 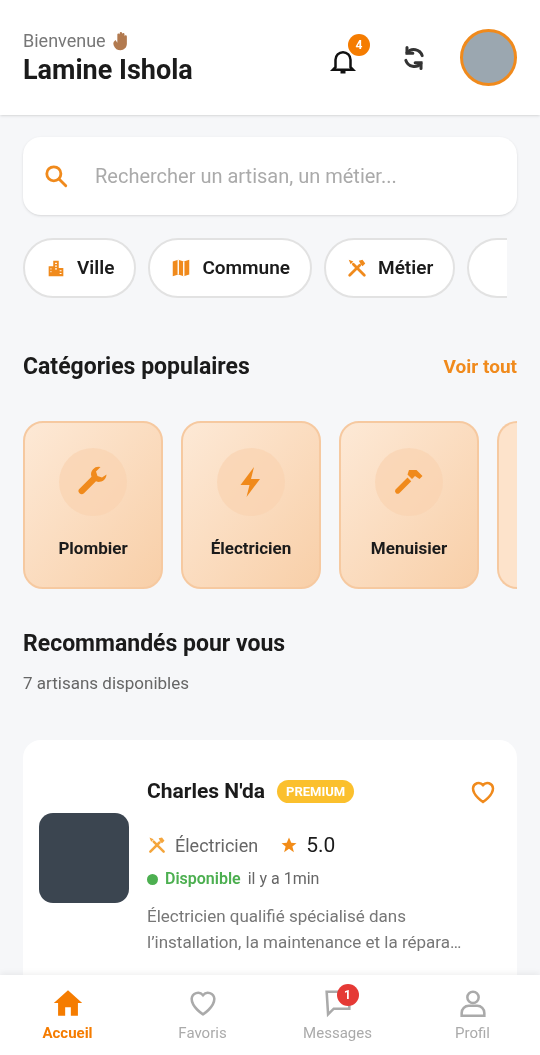 I want to click on category-card: Menuisier, so click(x=409, y=505).